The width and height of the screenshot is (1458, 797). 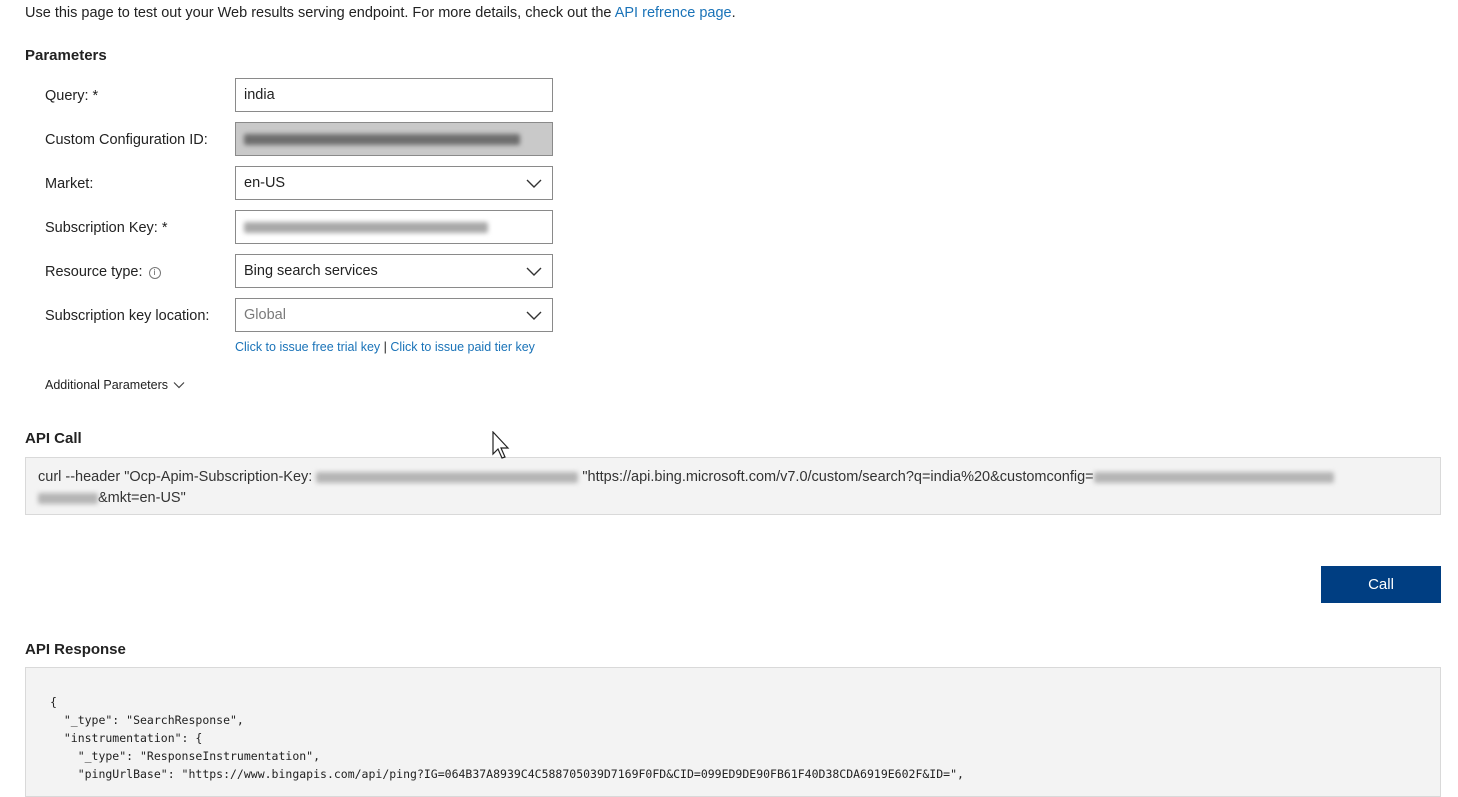 I want to click on query-label: Query: *, so click(x=72, y=96).